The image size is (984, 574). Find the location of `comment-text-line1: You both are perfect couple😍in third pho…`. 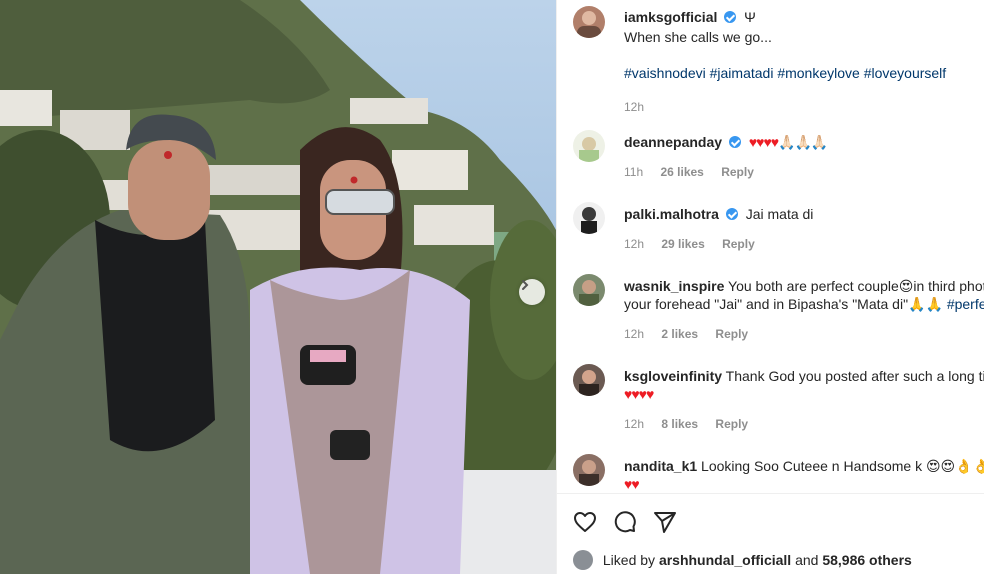

comment-text-line1: You both are perfect couple😍in third pho… is located at coordinates (856, 286).